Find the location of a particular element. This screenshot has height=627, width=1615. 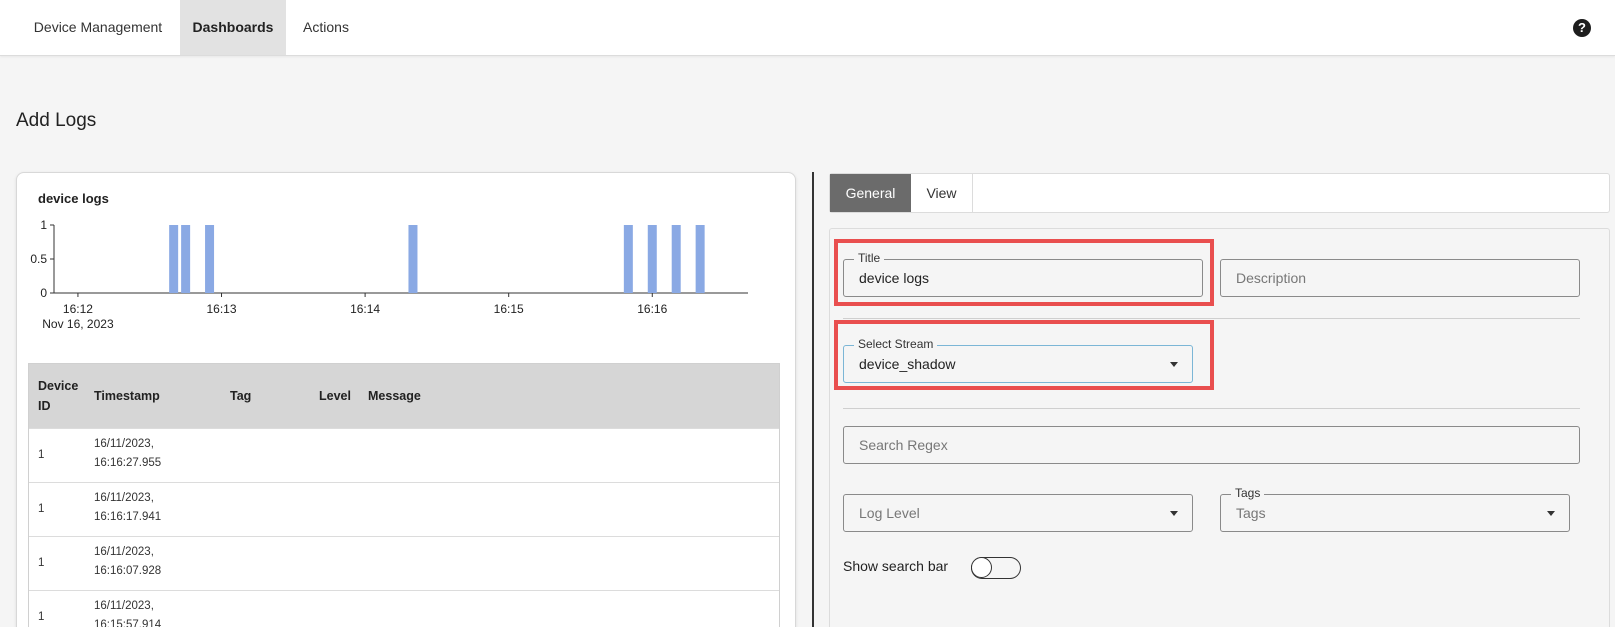

cell-timestamp-time: 16:16:27.955 is located at coordinates (128, 463).